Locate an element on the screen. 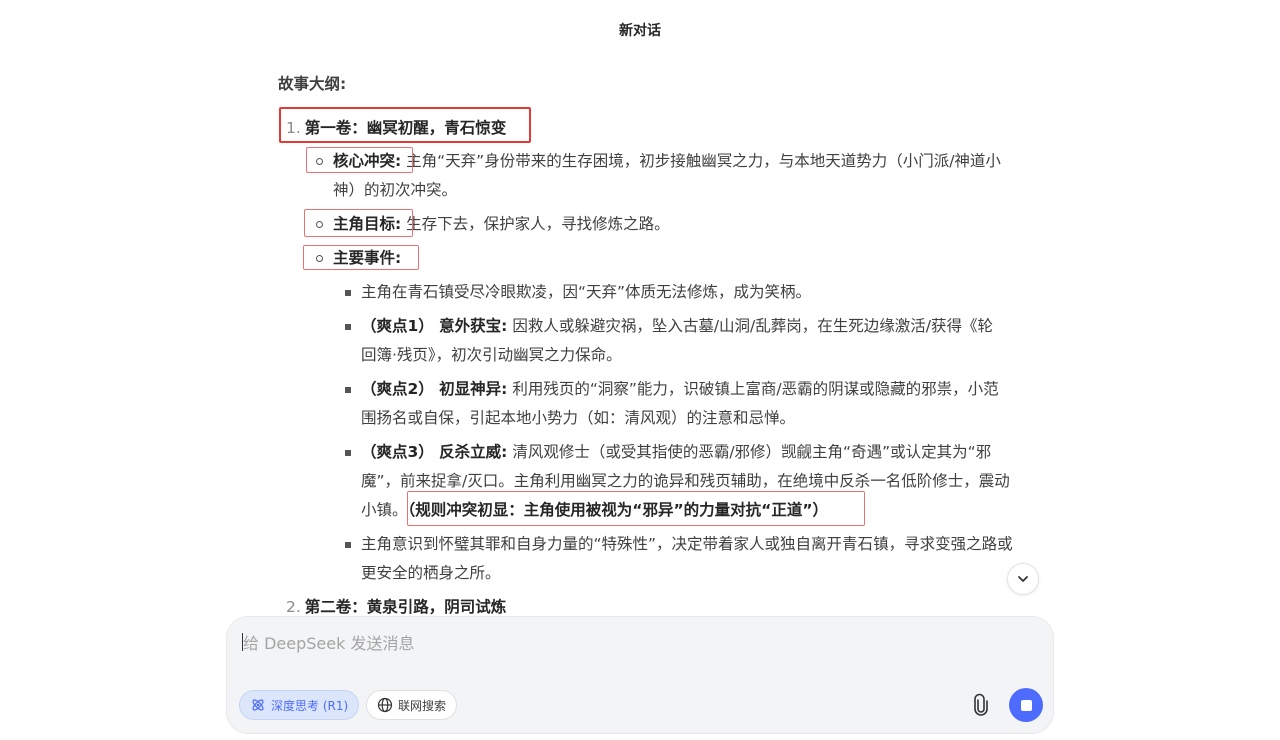  event-item: 主角在青石镇受尽冷眼欺凌，因“天弃”体质无法修炼，成为笑柄。 is located at coordinates (668, 292).